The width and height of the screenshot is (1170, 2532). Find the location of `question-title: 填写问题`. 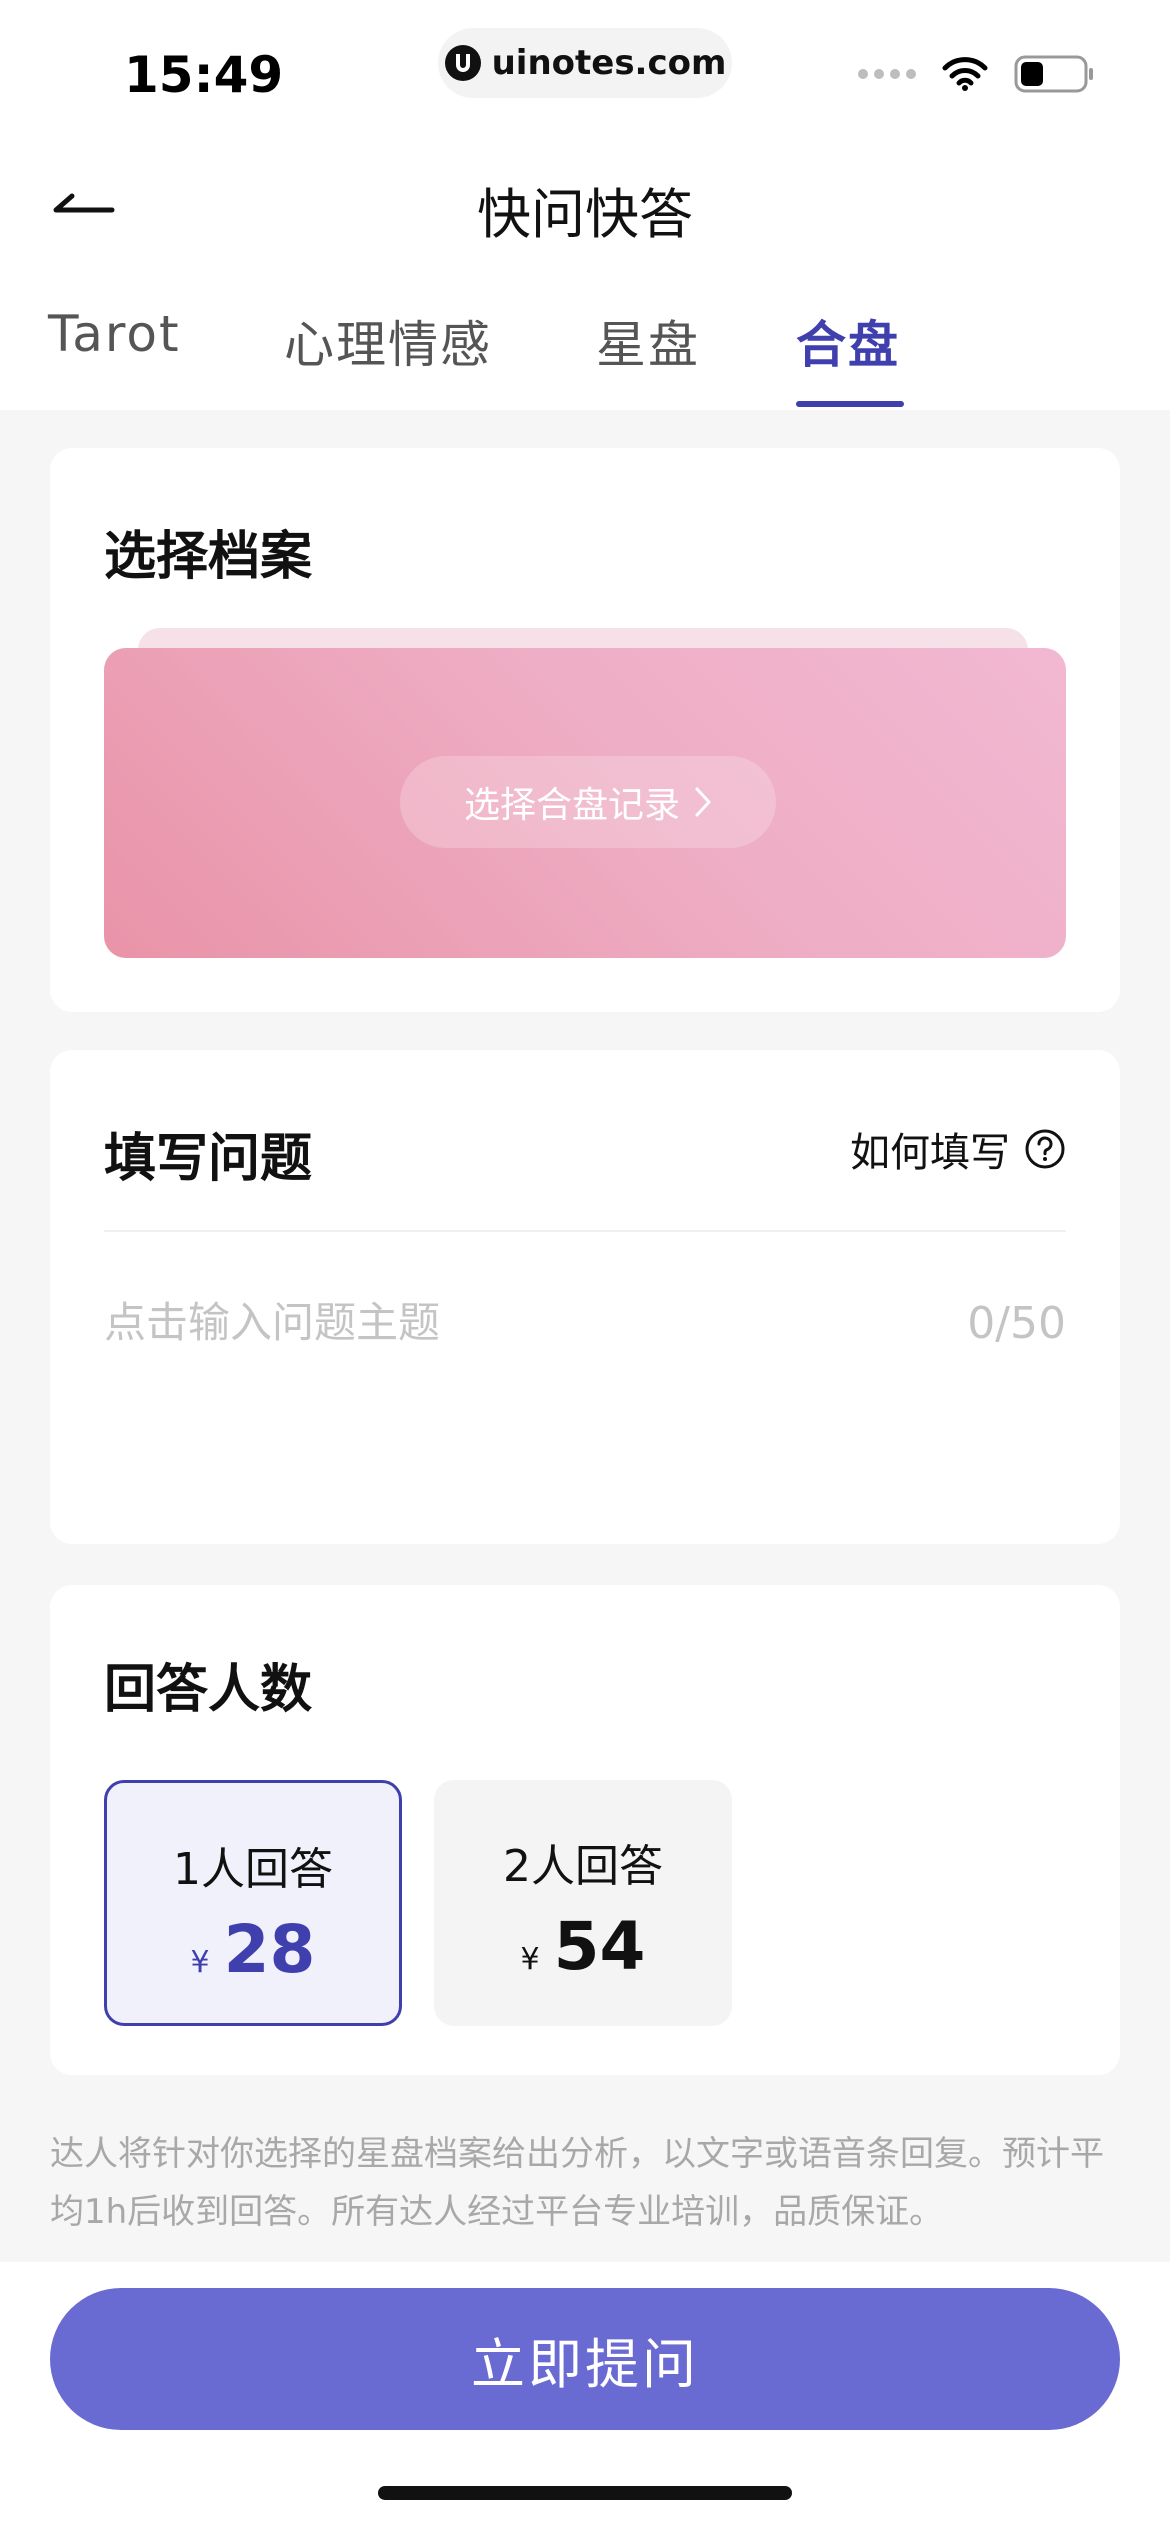

question-title: 填写问题 is located at coordinates (208, 1159).